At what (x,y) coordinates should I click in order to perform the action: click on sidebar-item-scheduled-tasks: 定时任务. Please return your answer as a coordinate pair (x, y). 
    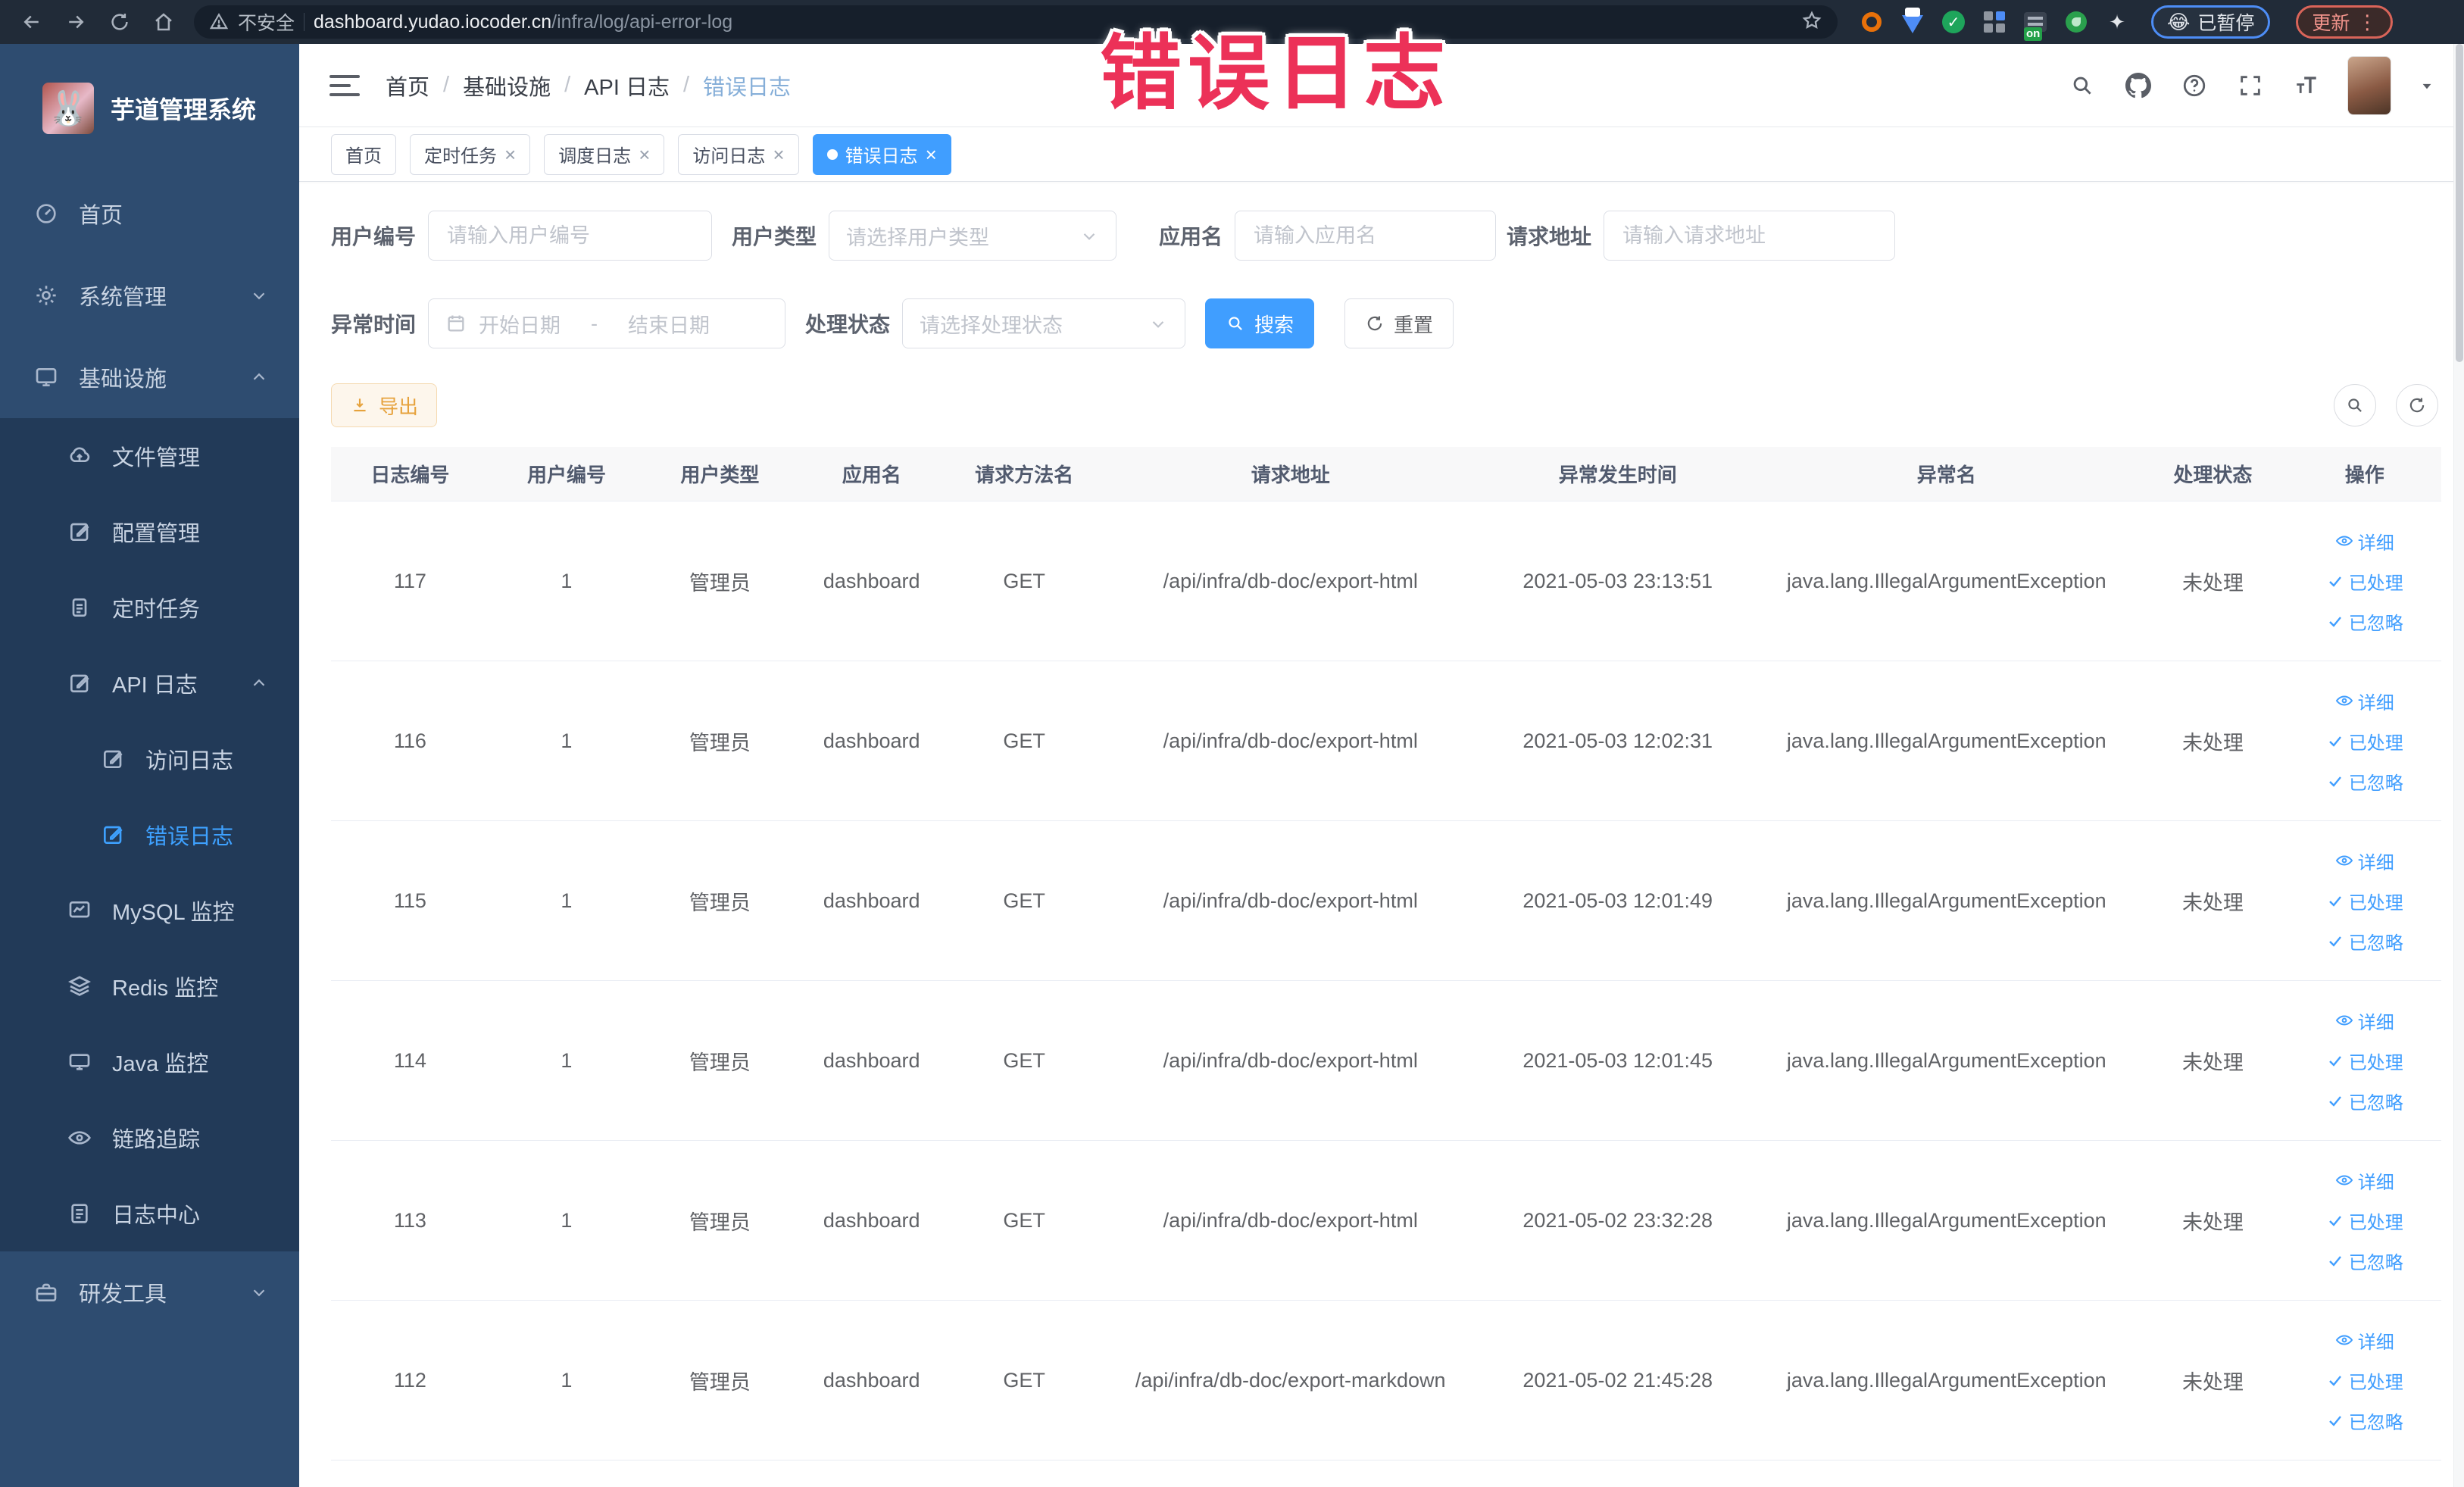
    Looking at the image, I should click on (149, 607).